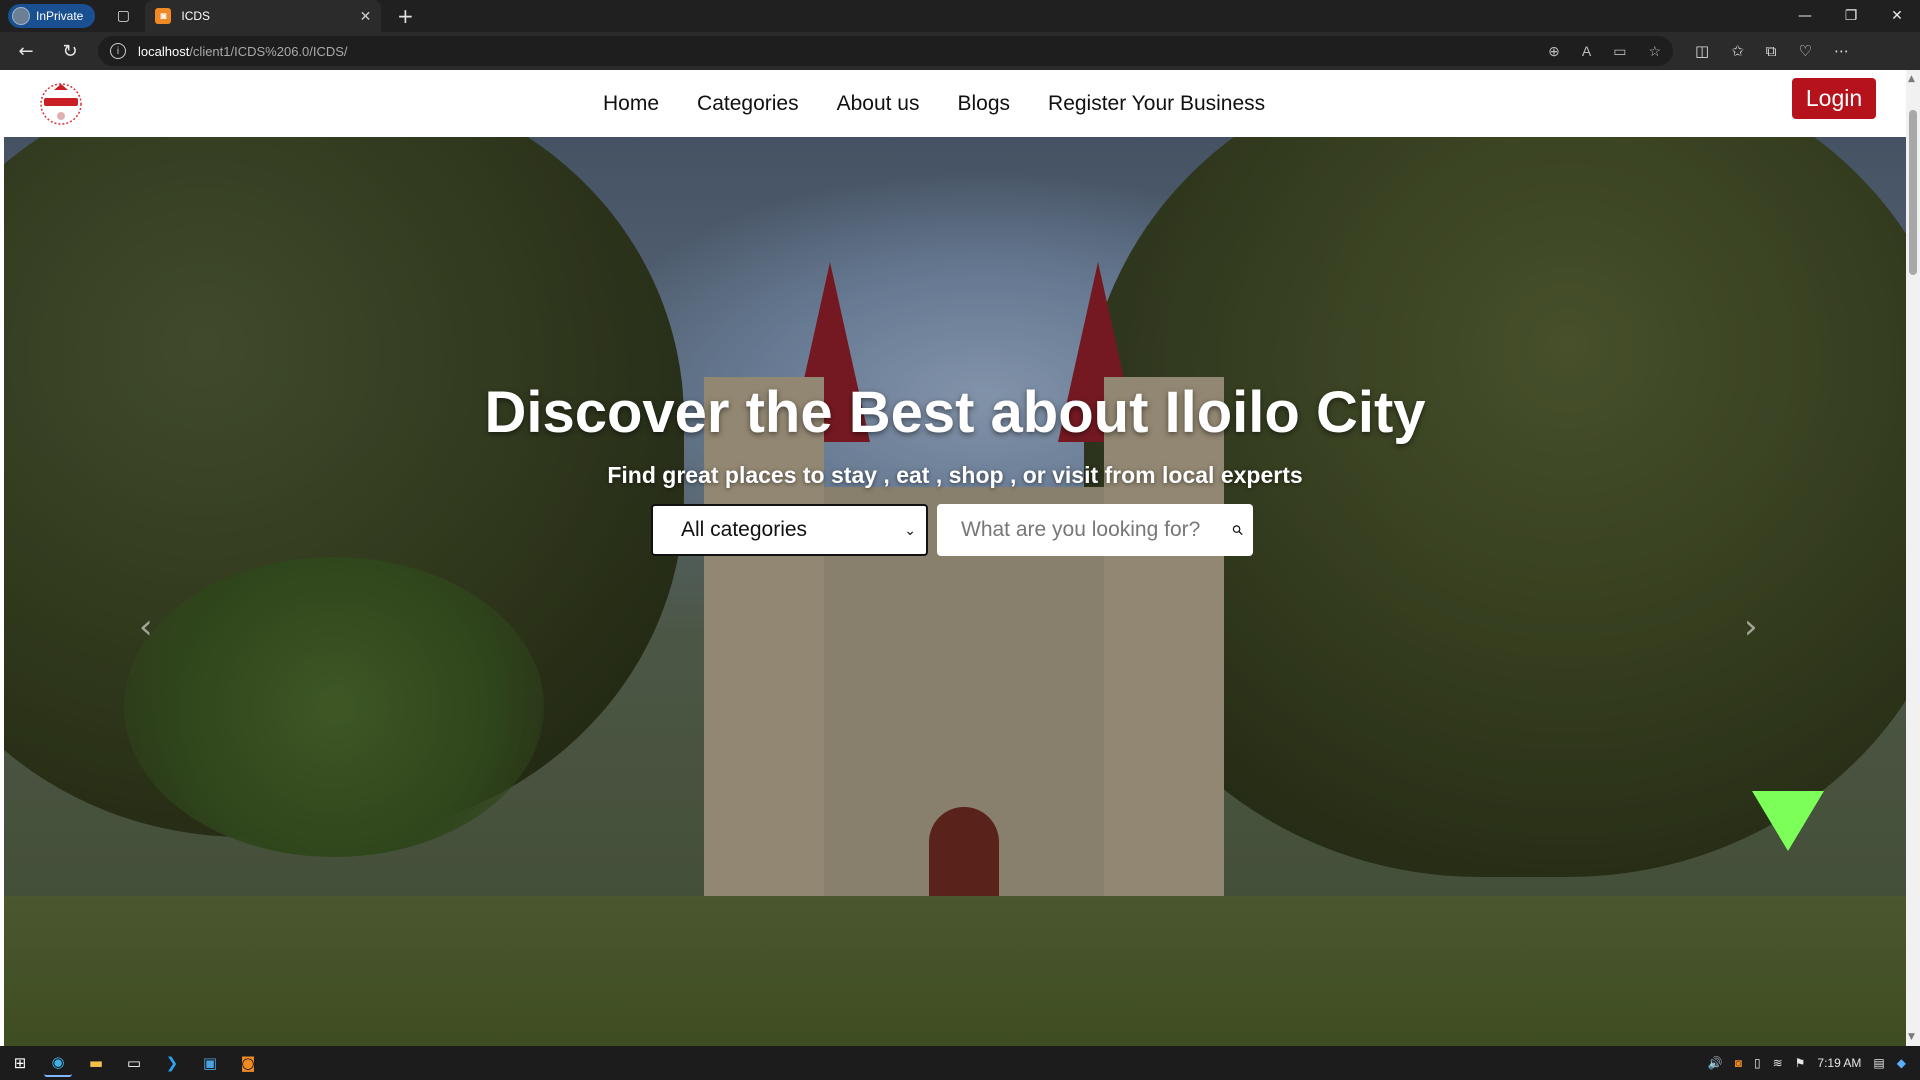  What do you see at coordinates (1778, 1063) in the screenshot?
I see `wifi-icon: ≋` at bounding box center [1778, 1063].